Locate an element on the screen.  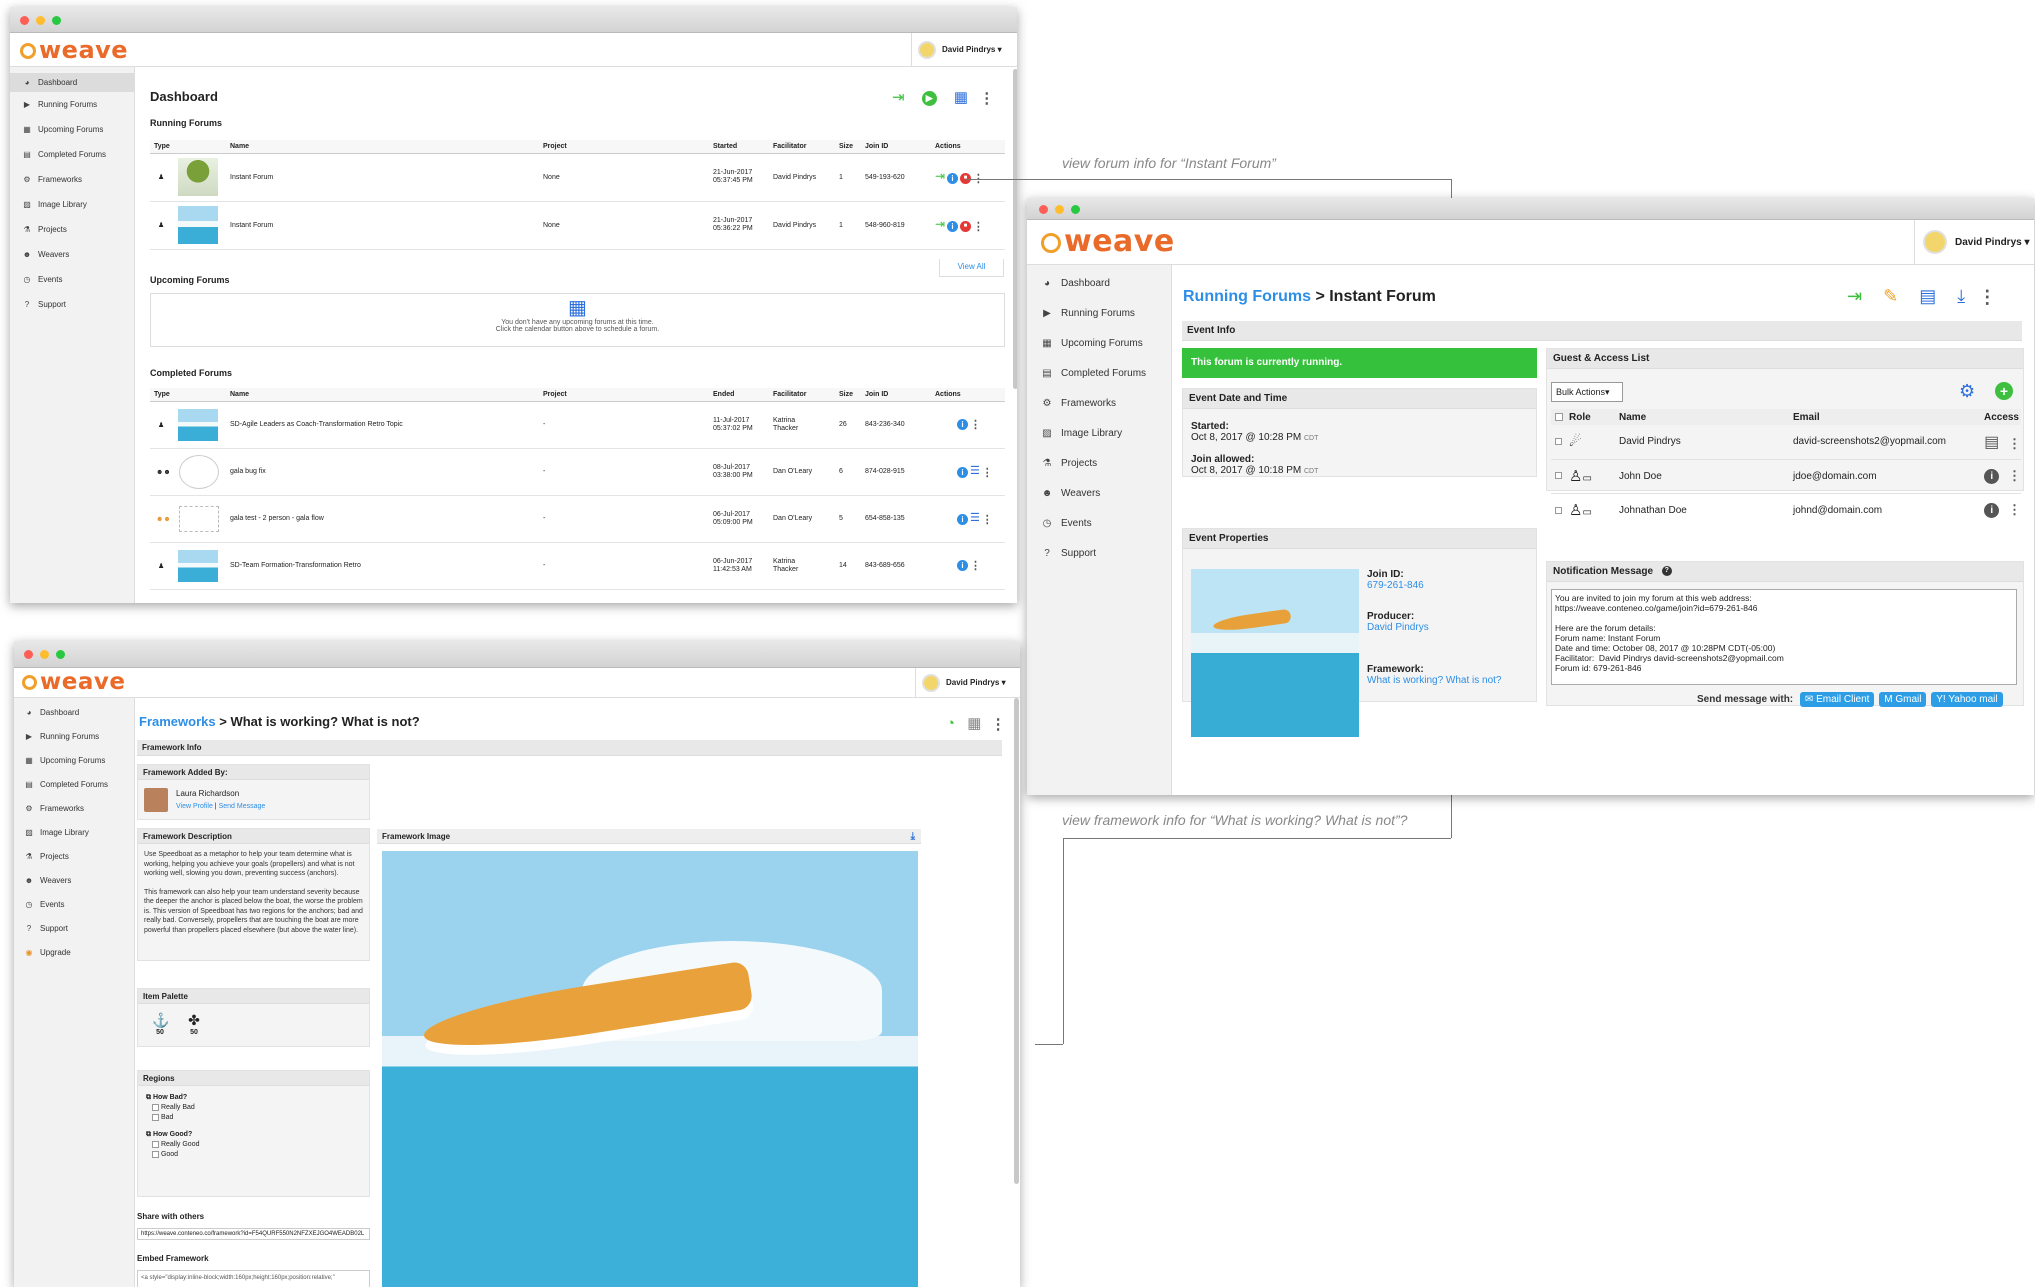
row-checkbox is located at coordinates (1558, 476).